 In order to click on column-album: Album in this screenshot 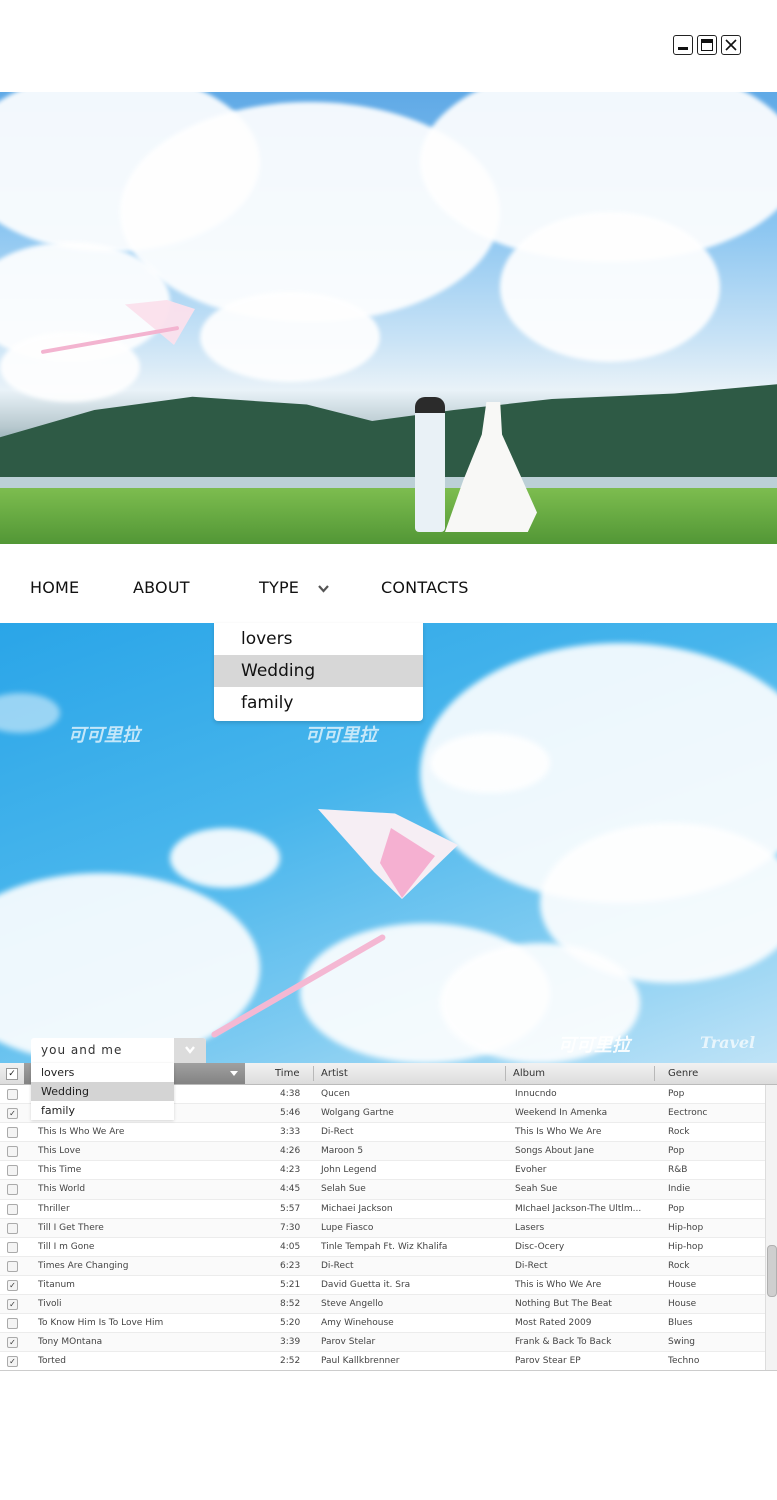, I will do `click(529, 1073)`.